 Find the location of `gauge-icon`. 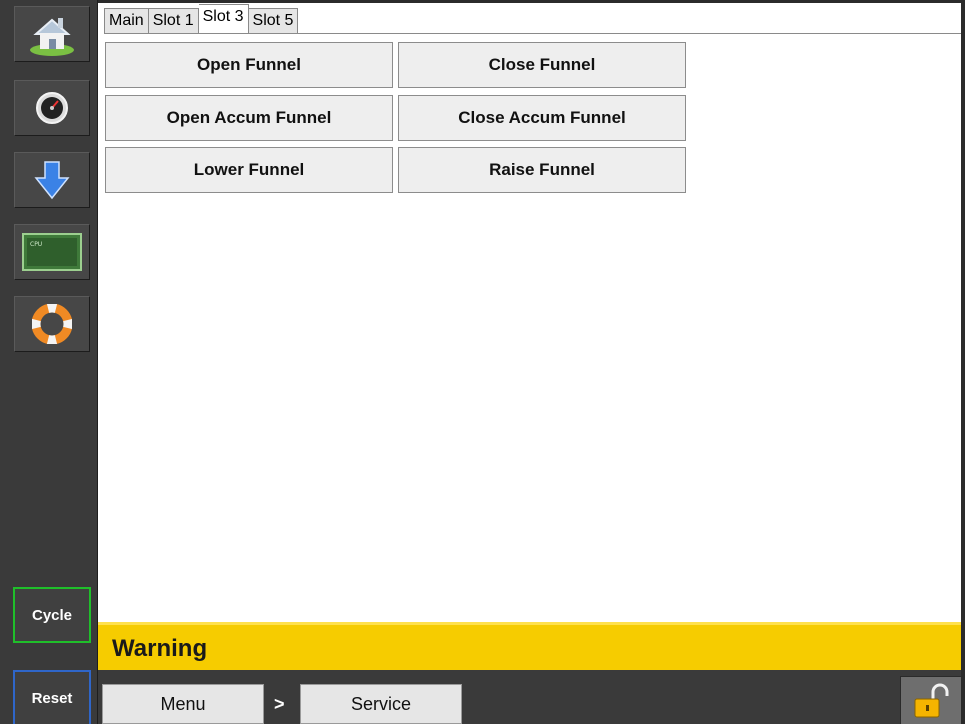

gauge-icon is located at coordinates (52, 108).